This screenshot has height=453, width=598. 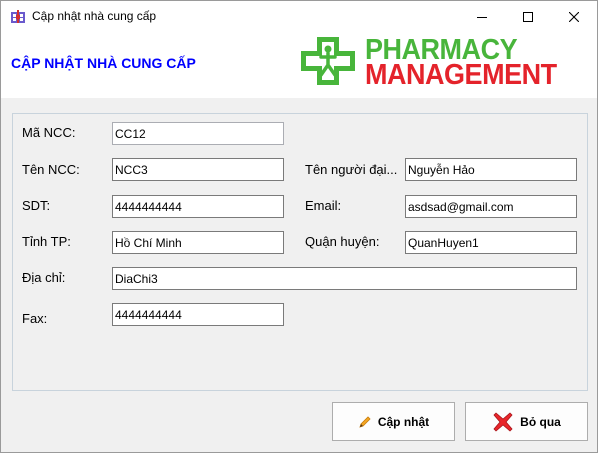 What do you see at coordinates (46, 241) in the screenshot?
I see `tinh-tp-label: Tỉnh TP:` at bounding box center [46, 241].